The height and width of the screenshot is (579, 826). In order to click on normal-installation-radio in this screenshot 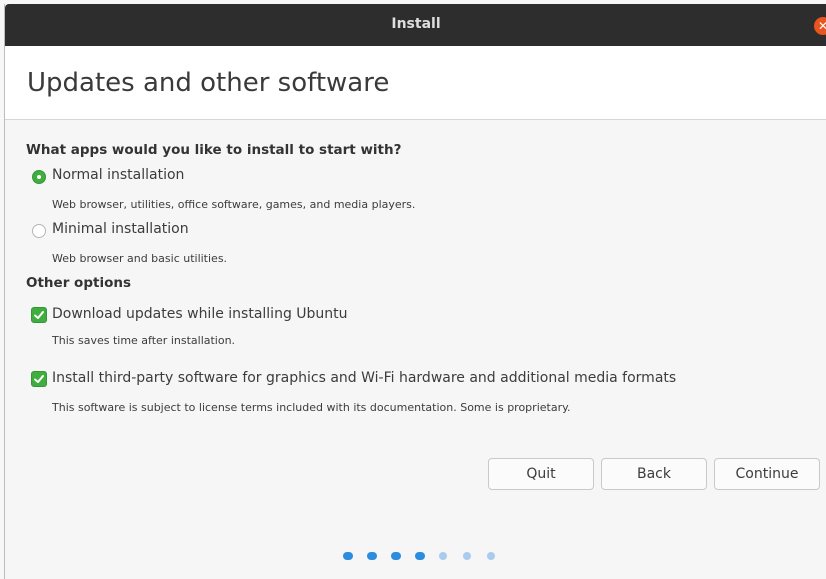, I will do `click(39, 177)`.